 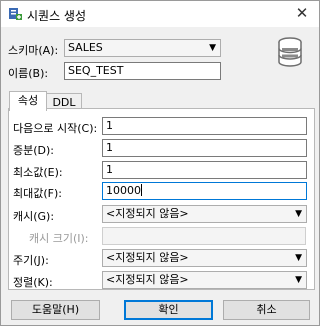 I want to click on name-label: 이름(B):, so click(x=28, y=73).